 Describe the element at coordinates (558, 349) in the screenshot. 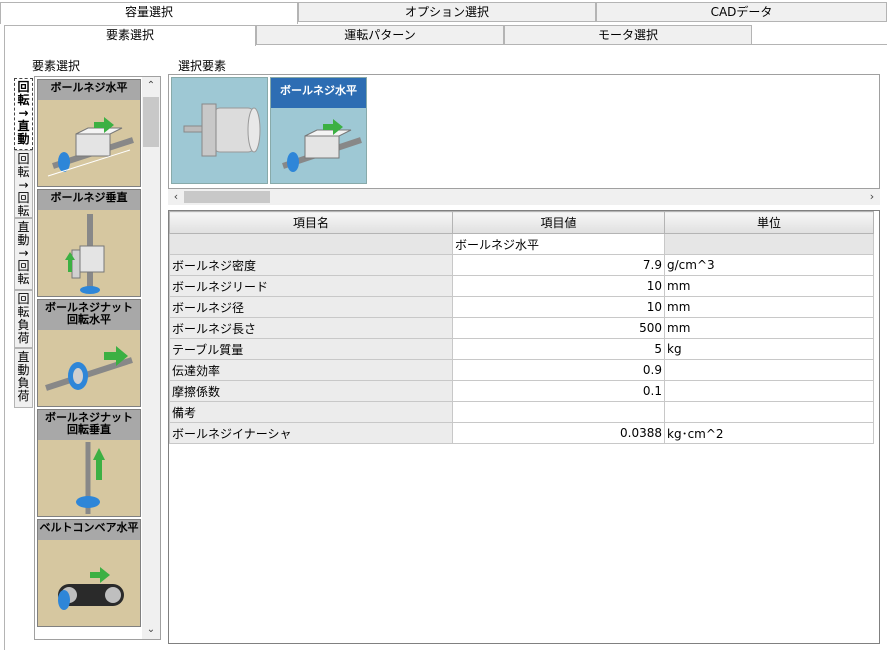

I see `row-value: 5` at that location.